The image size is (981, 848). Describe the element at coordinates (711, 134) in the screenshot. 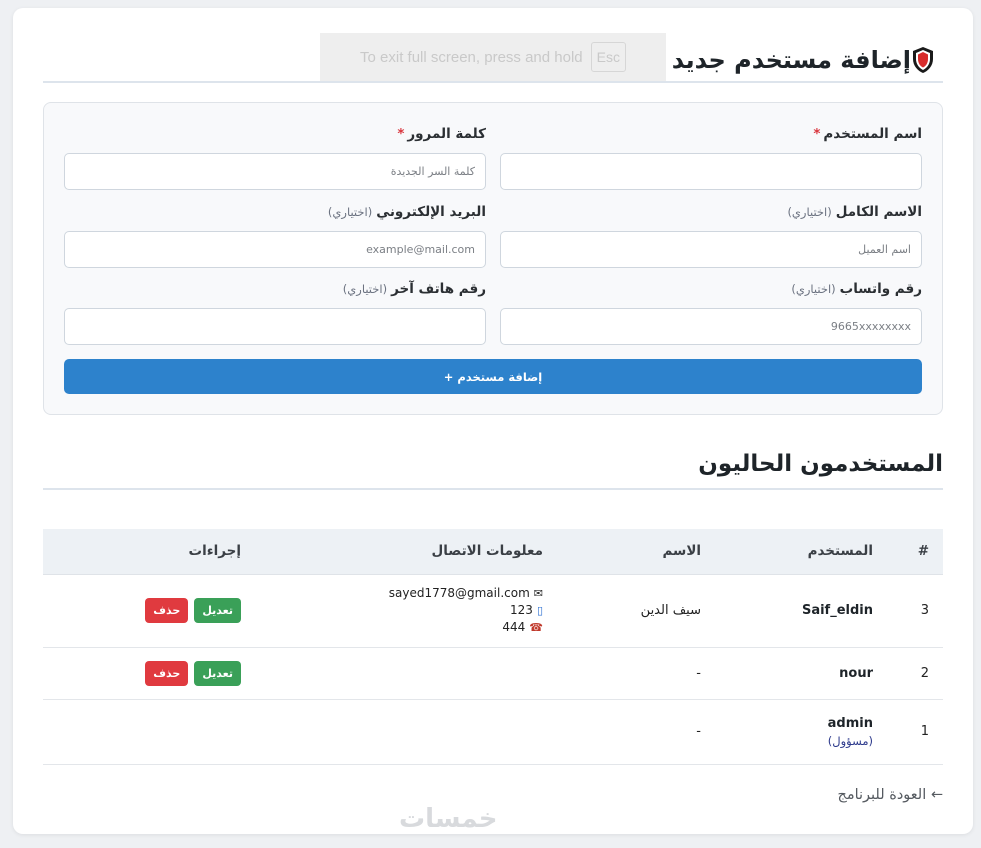

I see `username-label: اسم المستخدم*` at that location.